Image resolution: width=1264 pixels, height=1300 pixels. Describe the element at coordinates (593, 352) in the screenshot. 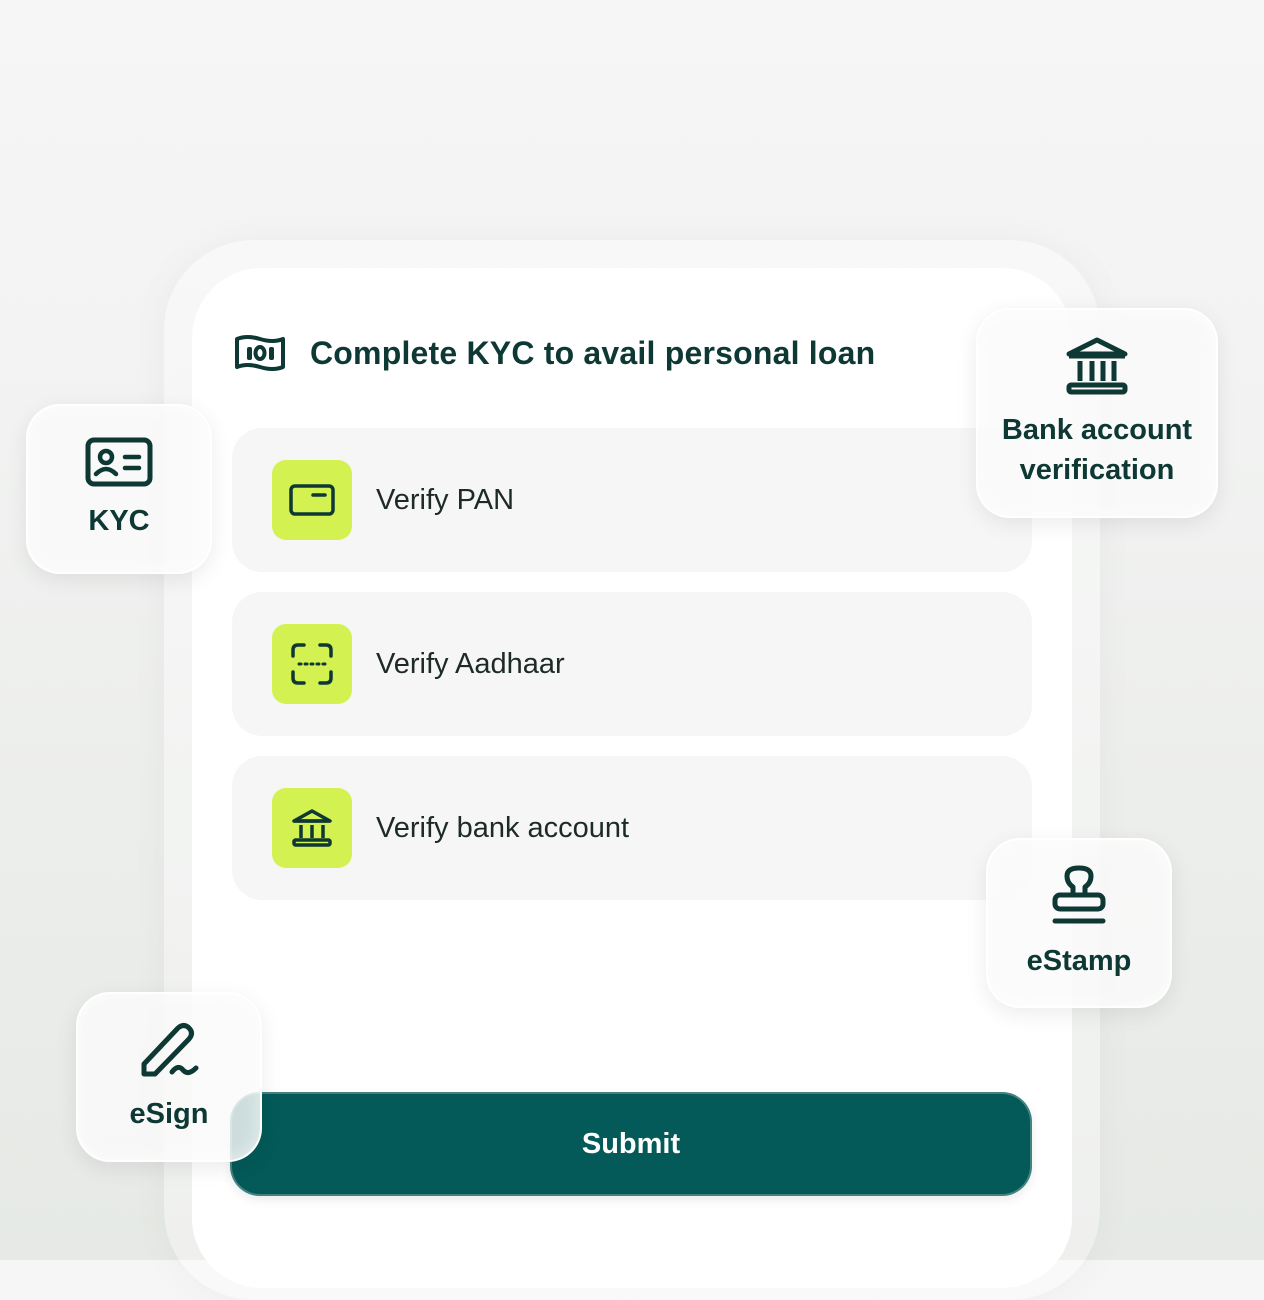

I see `page-title: Complete KYC to avail personal loan` at that location.